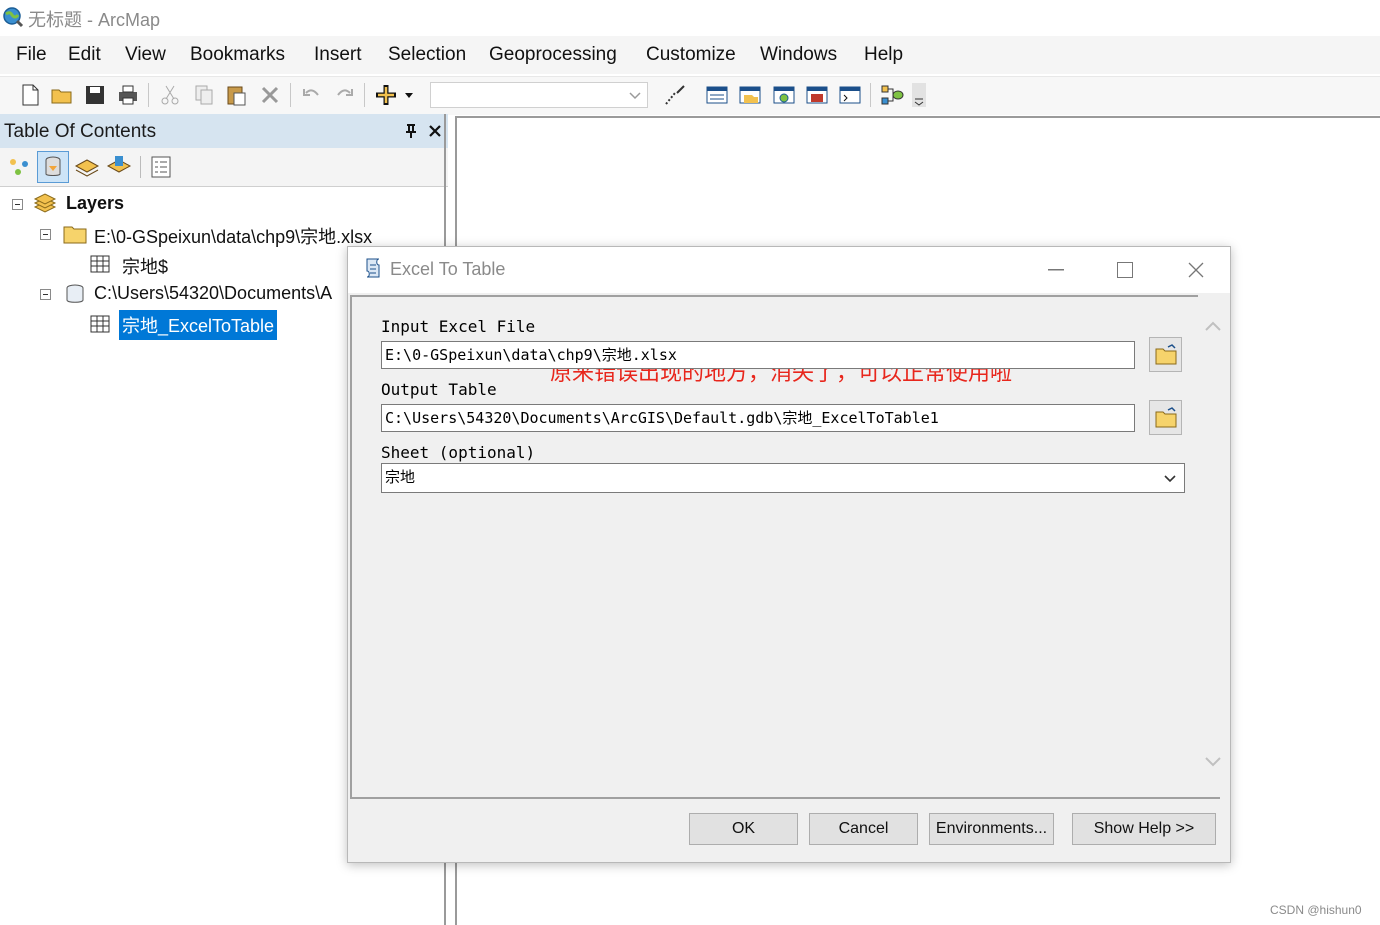 This screenshot has height=925, width=1380. I want to click on input-excel-file-label: Input Excel File, so click(458, 326).